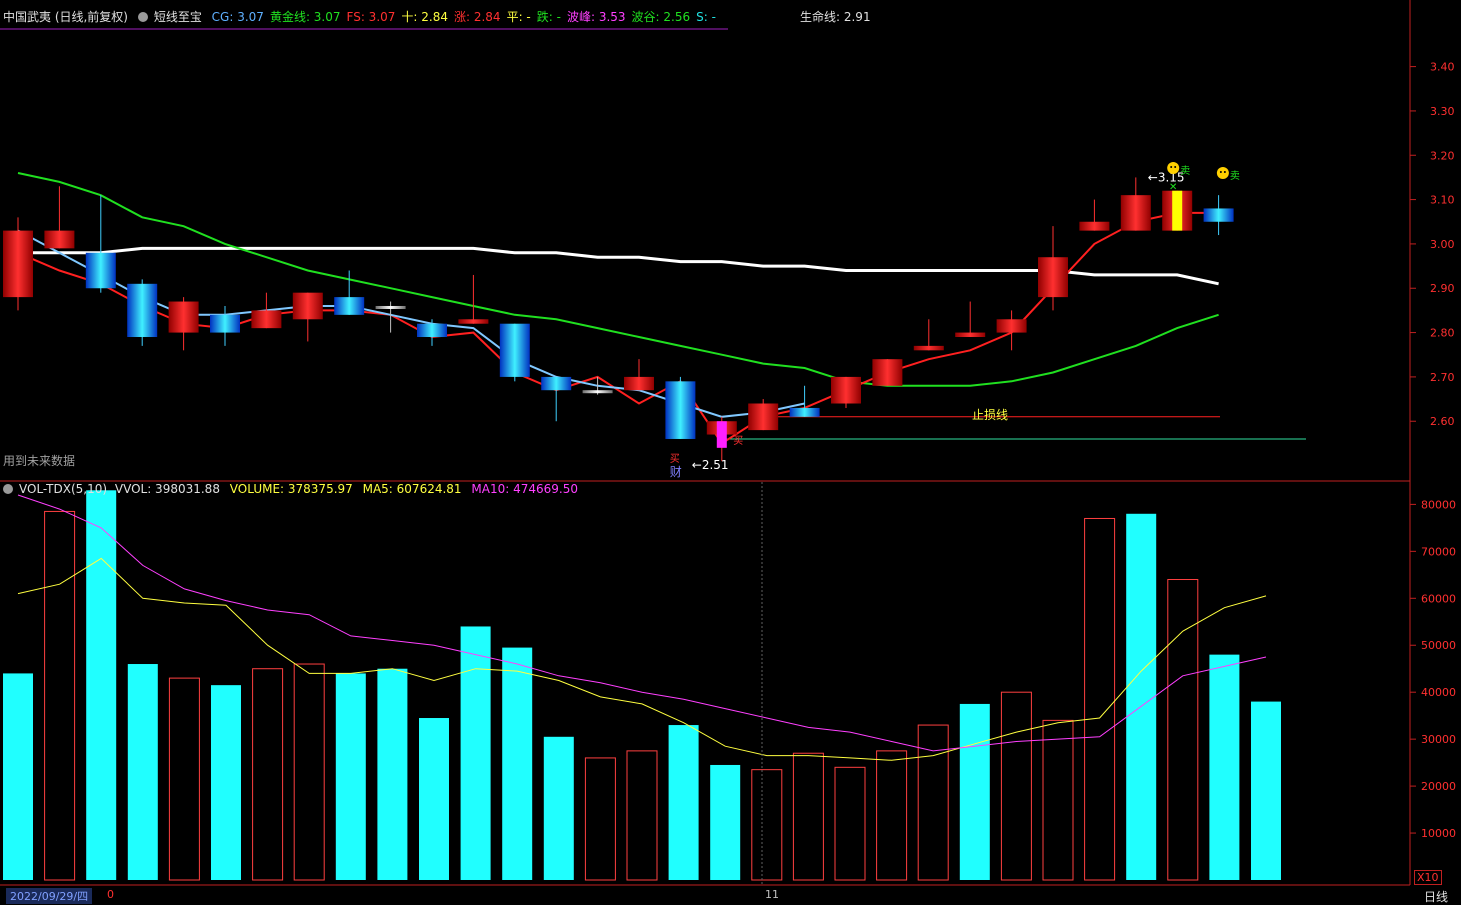 The image size is (1461, 905). Describe the element at coordinates (548, 17) in the screenshot. I see `indicator-field: 跌: -` at that location.